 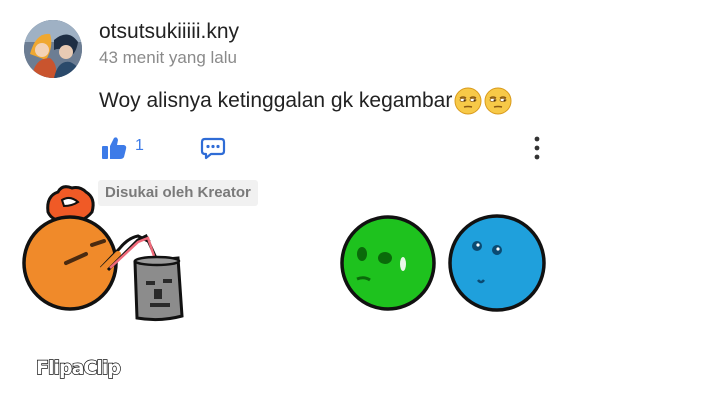 I want to click on flipaclip-watermark: FlipaClip, so click(x=79, y=367).